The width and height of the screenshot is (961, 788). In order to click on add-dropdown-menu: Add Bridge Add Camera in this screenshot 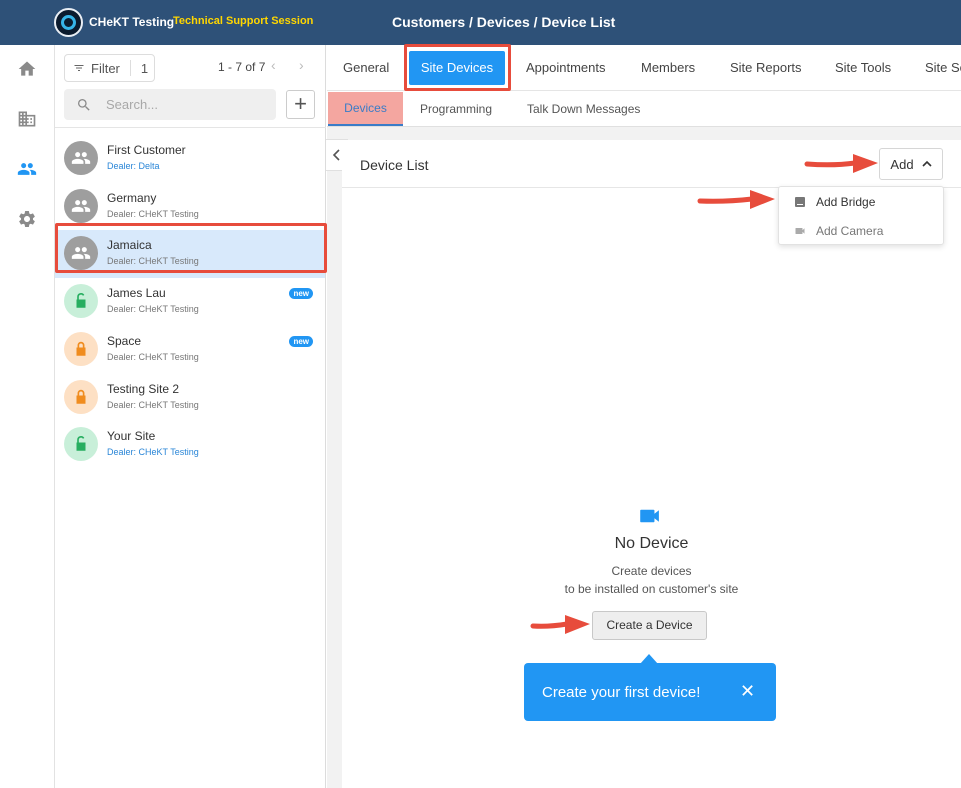, I will do `click(861, 215)`.